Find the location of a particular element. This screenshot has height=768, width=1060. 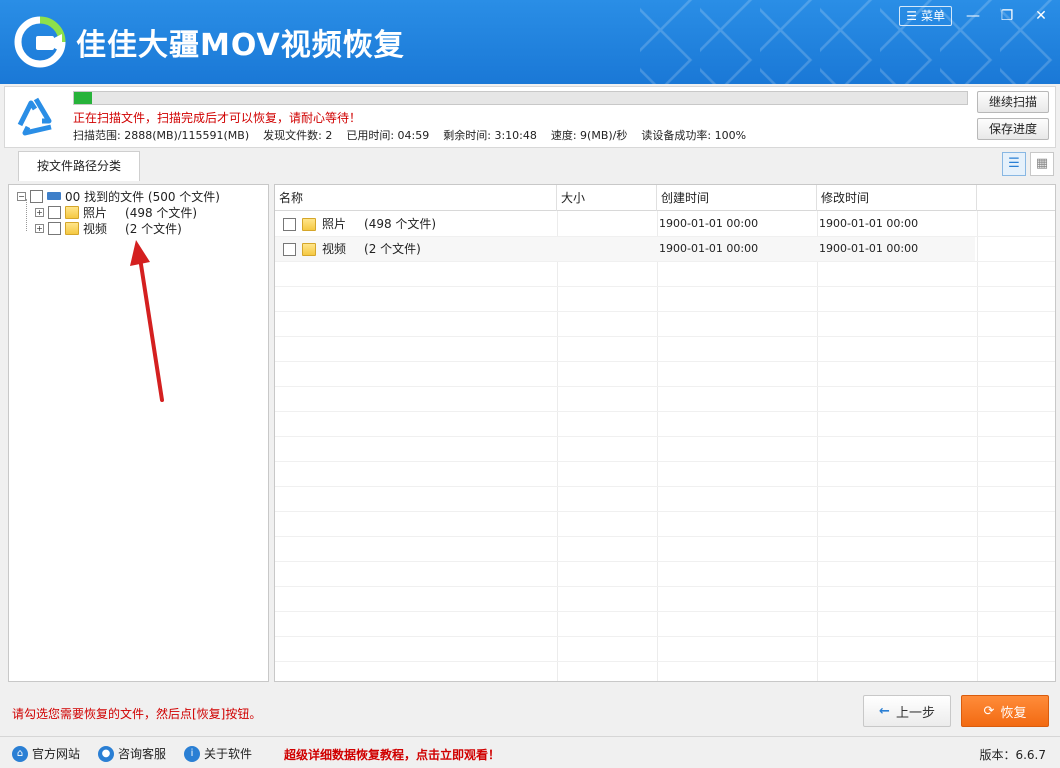

list-item-count: (2 个文件) is located at coordinates (392, 249).